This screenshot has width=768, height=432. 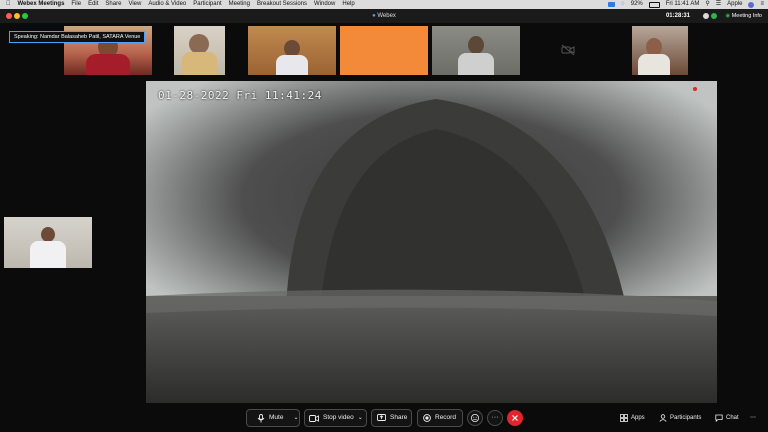 I want to click on meeting-timer: 01:28:31, so click(x=677, y=16).